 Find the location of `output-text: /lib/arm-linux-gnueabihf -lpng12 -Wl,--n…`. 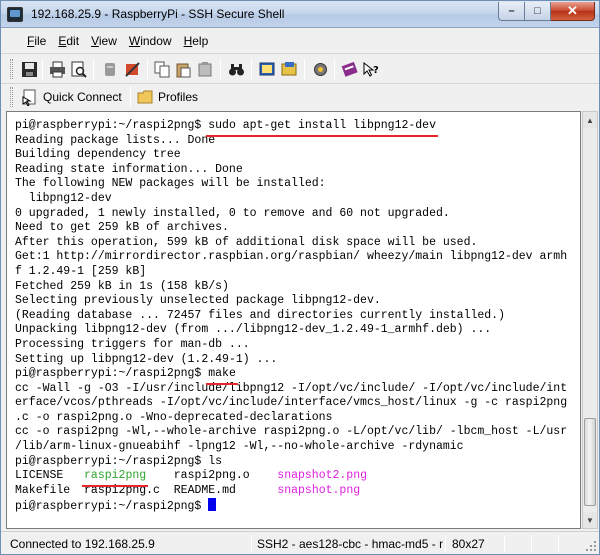

output-text: /lib/arm-linux-gnueabihf -lpng12 -Wl,--n… is located at coordinates (239, 447).